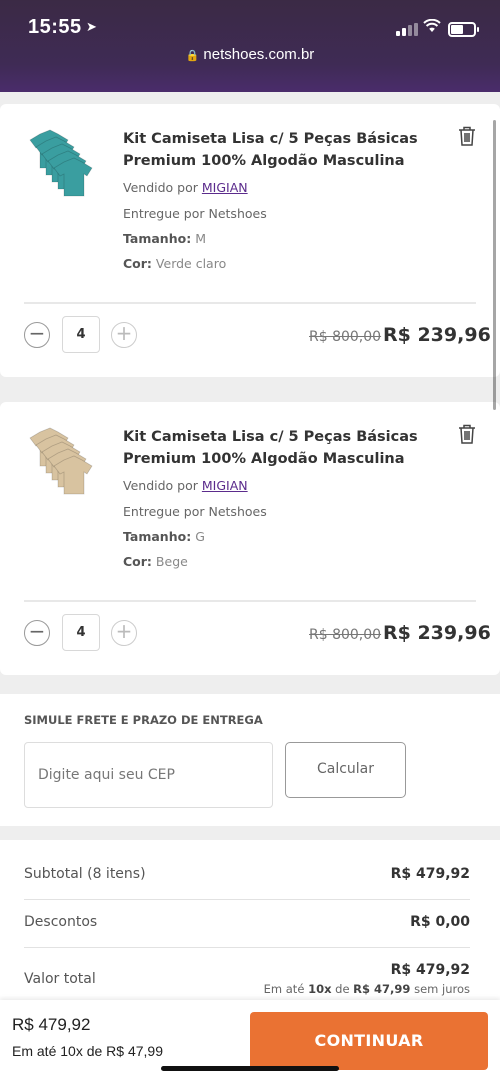 This screenshot has height=1082, width=500. I want to click on color-line: Cor: Verde claro, so click(175, 263).